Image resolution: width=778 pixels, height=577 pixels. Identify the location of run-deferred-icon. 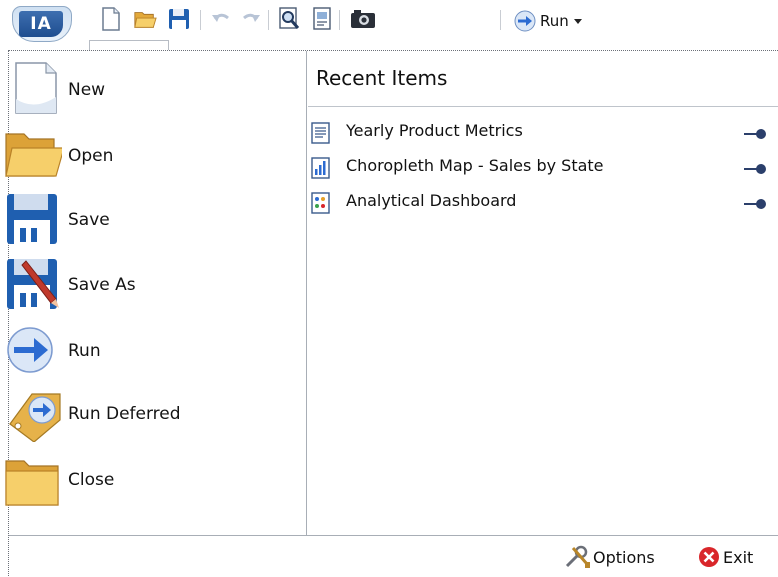
(35, 417).